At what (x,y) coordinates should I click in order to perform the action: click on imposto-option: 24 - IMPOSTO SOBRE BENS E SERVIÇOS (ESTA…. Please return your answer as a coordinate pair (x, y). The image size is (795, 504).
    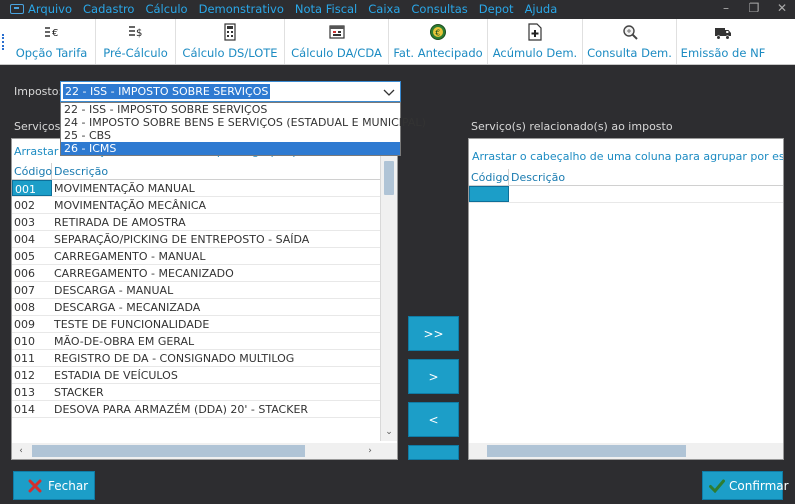
    Looking at the image, I should click on (243, 122).